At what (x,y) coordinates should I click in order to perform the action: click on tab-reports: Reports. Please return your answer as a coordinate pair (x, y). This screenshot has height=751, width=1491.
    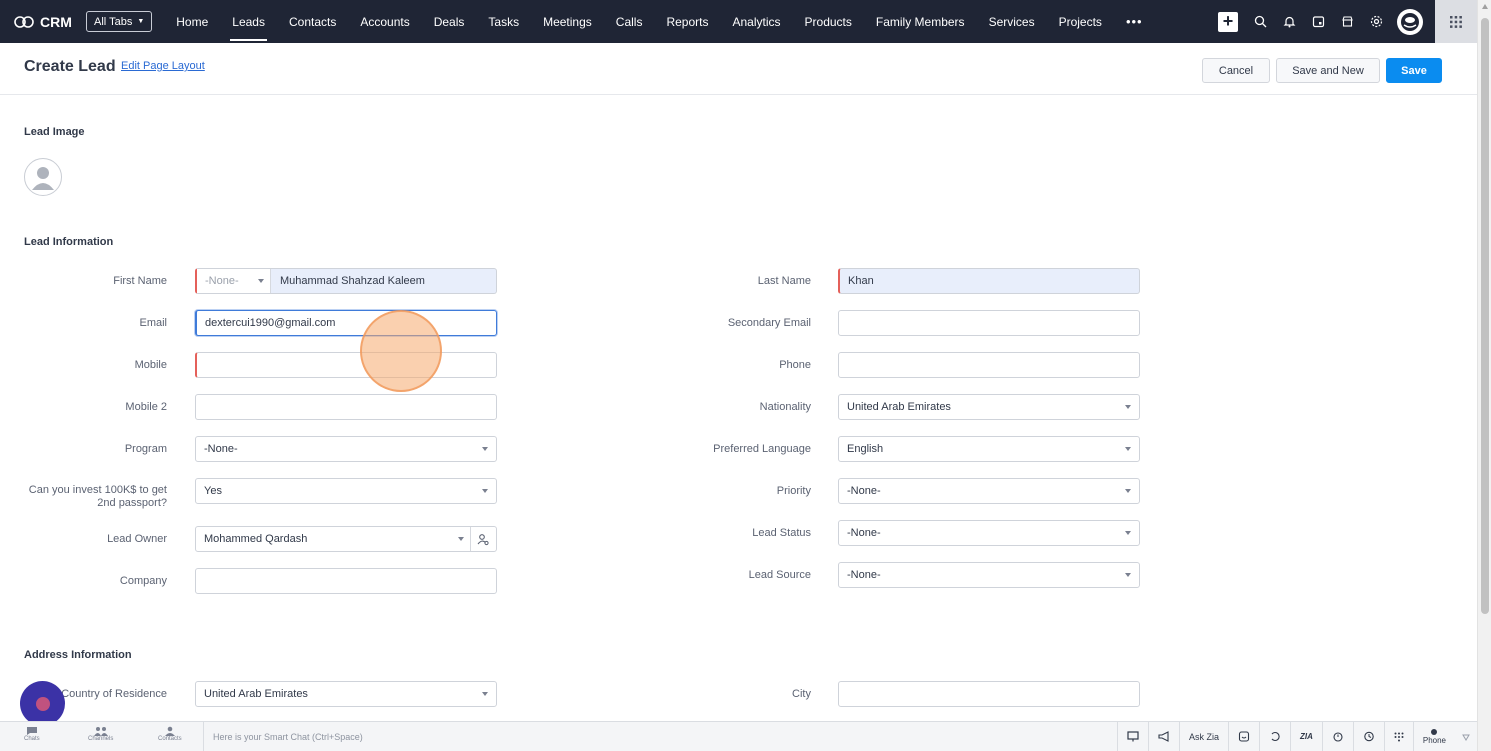
    Looking at the image, I should click on (687, 21).